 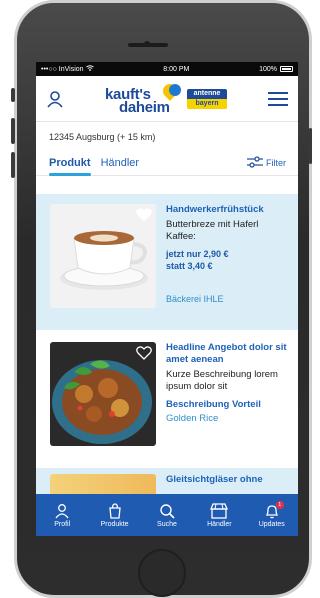 I want to click on logo-dot-icon, so click(x=175, y=89).